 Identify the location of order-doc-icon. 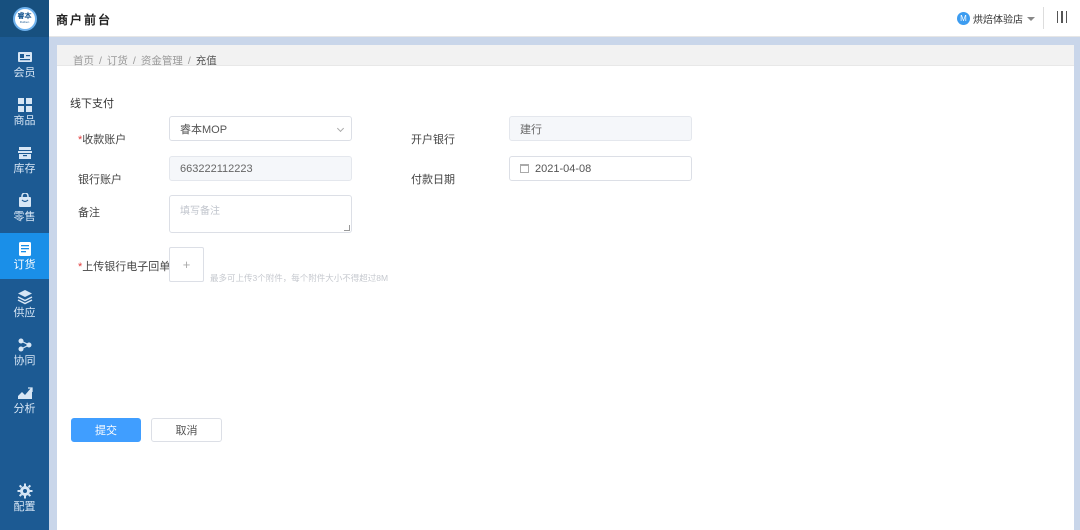
(24, 249).